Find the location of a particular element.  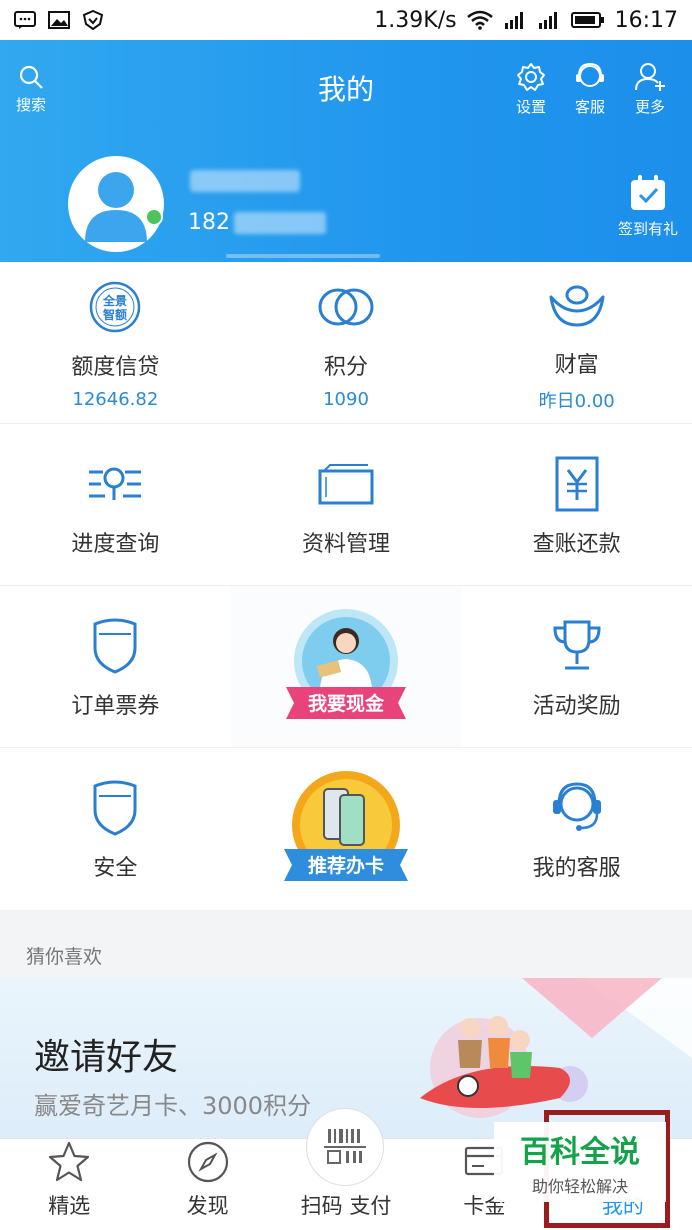

activity-rewards-item: 活动奖励 is located at coordinates (576, 666).